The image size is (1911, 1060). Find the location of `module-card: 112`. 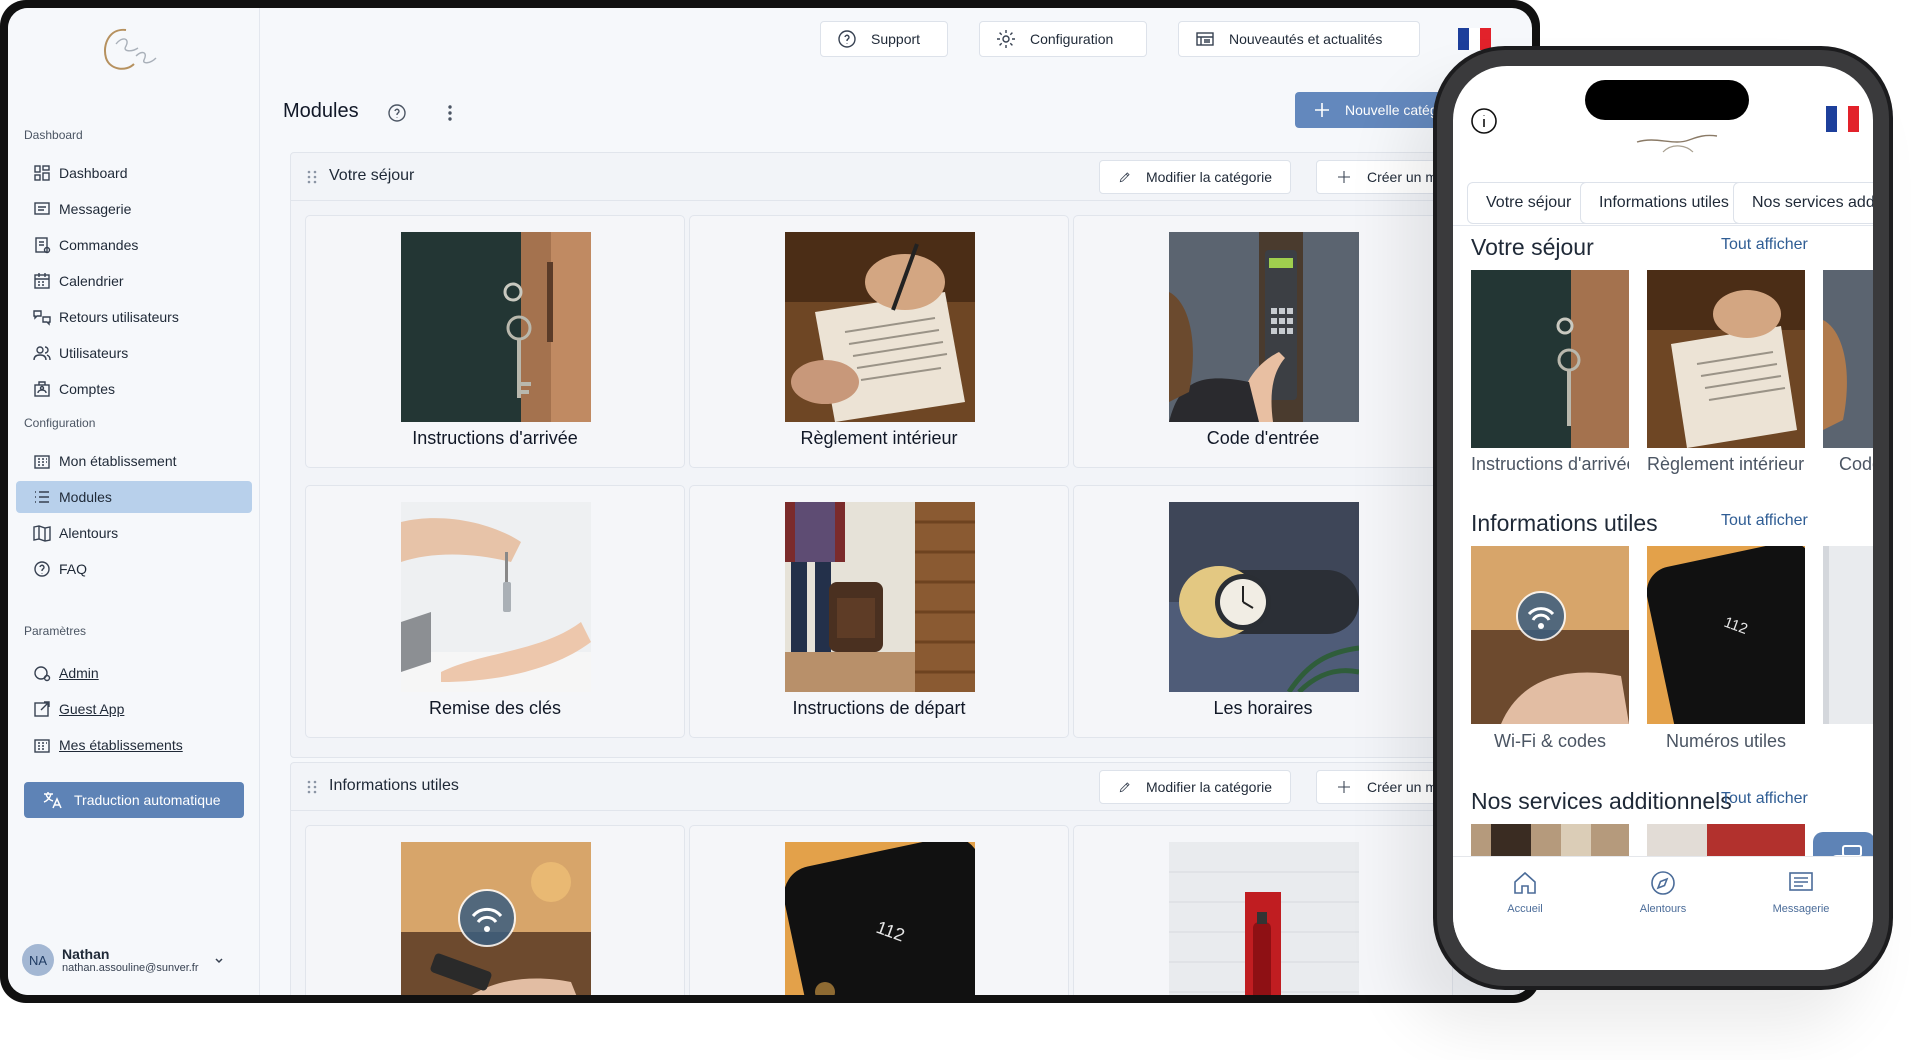

module-card: 112 is located at coordinates (879, 910).